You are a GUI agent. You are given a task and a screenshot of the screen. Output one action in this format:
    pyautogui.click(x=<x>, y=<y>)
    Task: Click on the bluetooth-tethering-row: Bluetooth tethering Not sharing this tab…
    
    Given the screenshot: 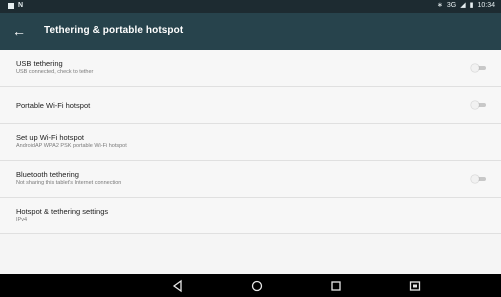 What is the action you would take?
    pyautogui.click(x=250, y=179)
    